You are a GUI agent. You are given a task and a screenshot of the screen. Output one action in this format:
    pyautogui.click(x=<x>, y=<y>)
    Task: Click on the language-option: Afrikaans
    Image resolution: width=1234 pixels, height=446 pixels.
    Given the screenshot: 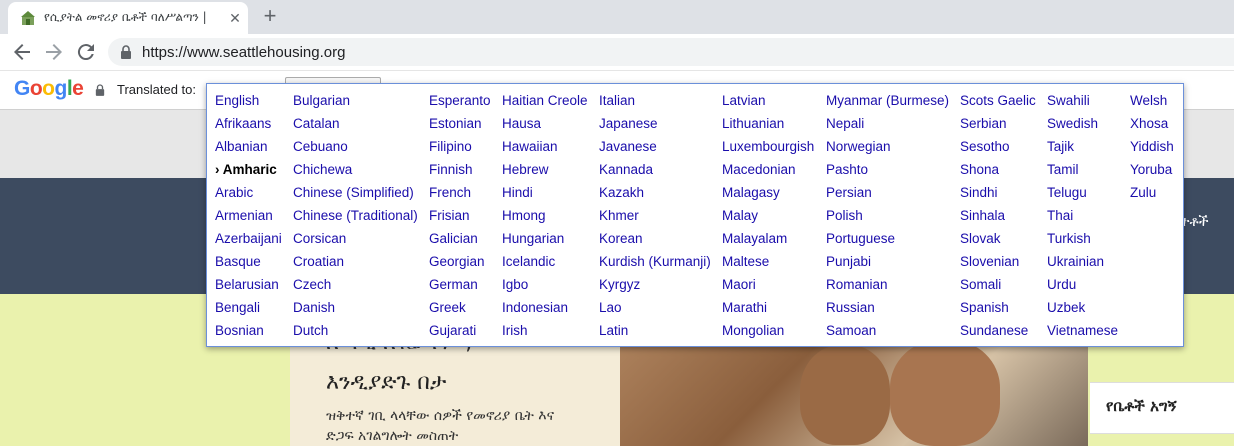 What is the action you would take?
    pyautogui.click(x=248, y=124)
    